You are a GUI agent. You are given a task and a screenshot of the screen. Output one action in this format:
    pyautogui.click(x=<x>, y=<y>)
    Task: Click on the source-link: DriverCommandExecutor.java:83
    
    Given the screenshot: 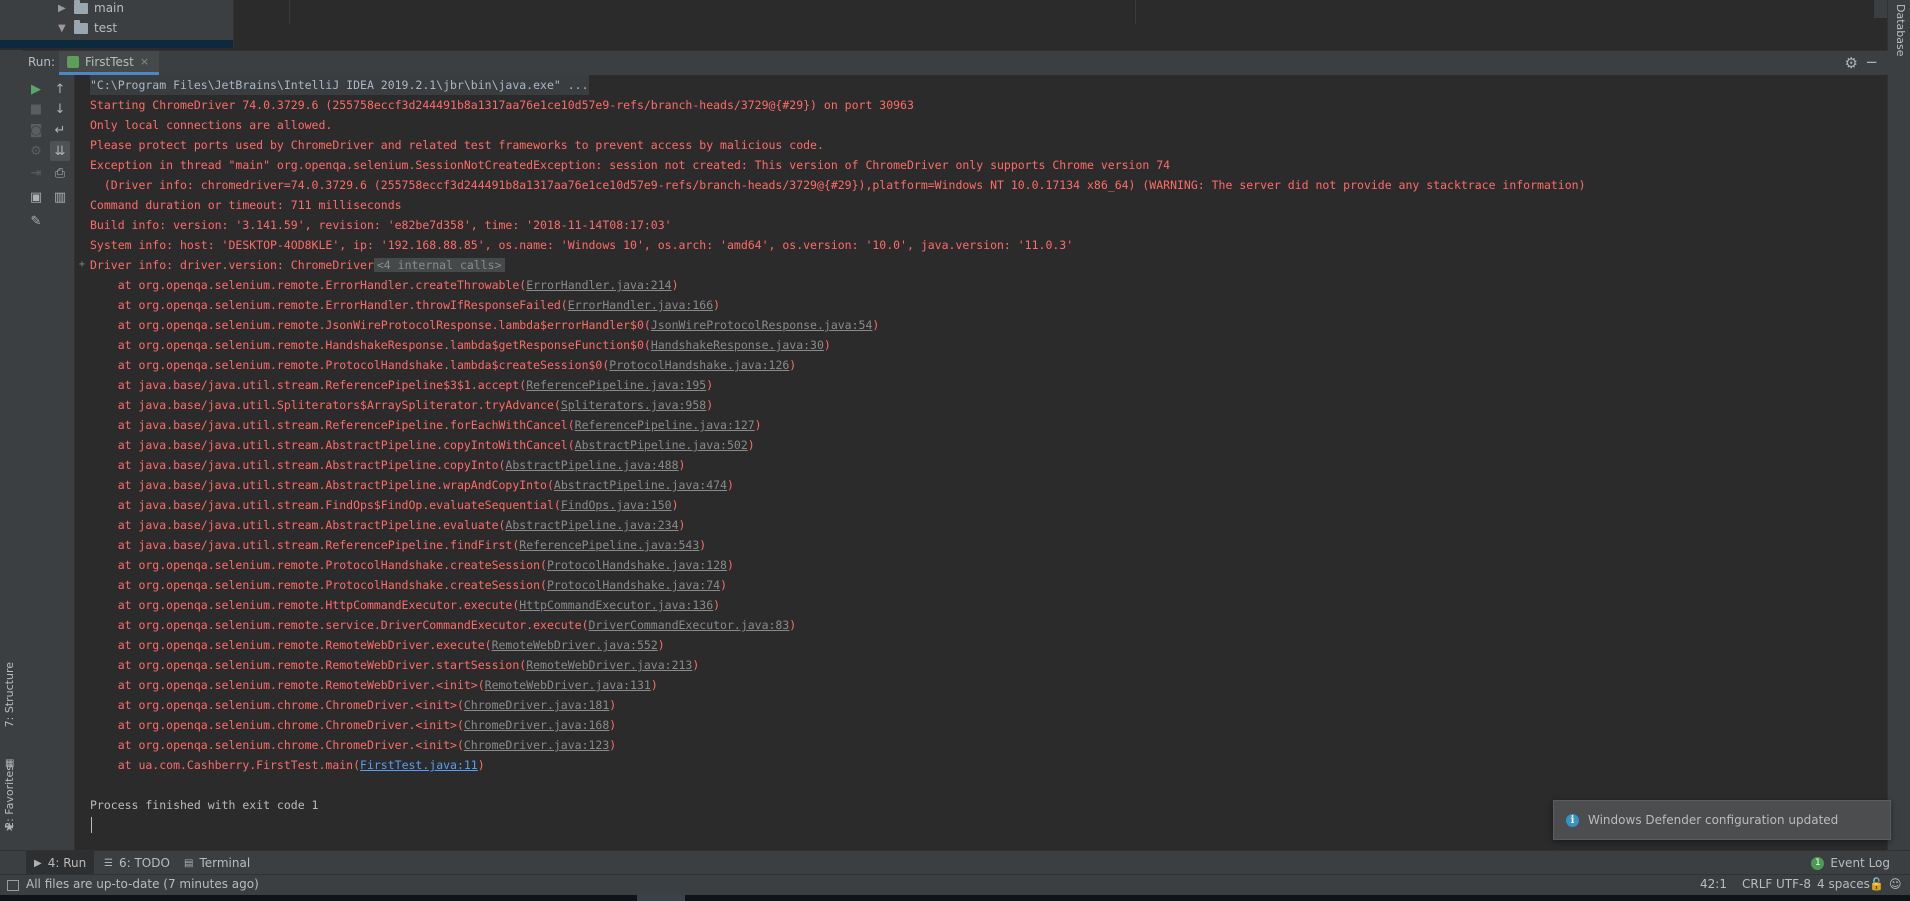 What is the action you would take?
    pyautogui.click(x=689, y=625)
    